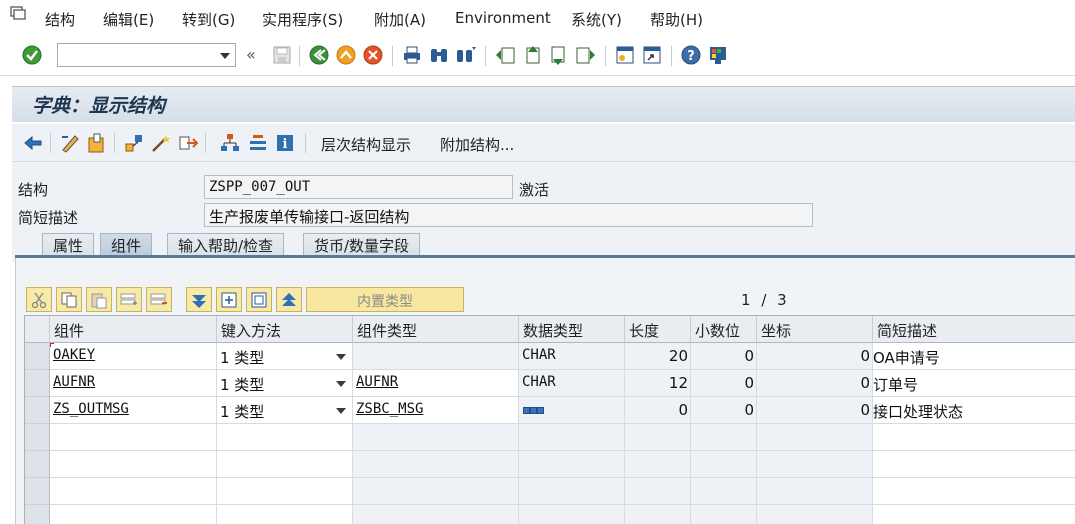 Image resolution: width=1075 pixels, height=524 pixels. What do you see at coordinates (412, 55) in the screenshot?
I see `print-icon` at bounding box center [412, 55].